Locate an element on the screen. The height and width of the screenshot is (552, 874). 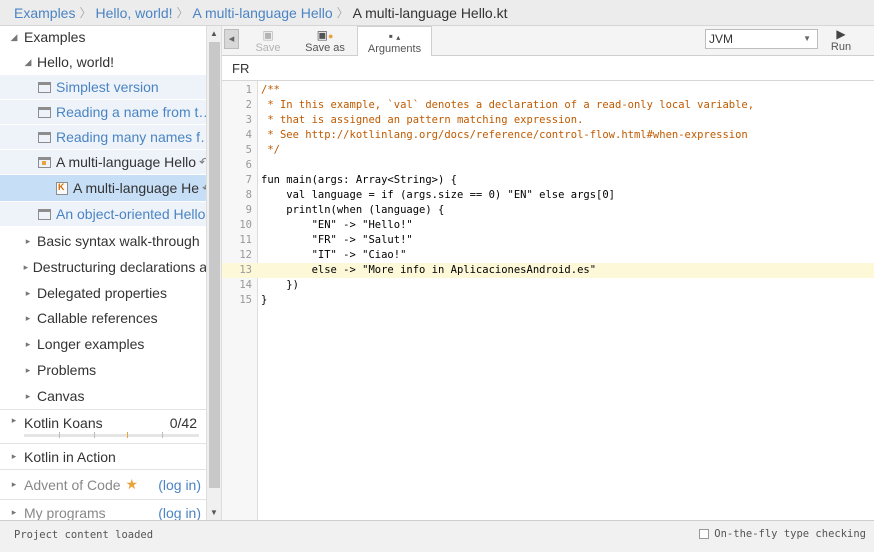
tree-item-multi-language-hello-kt: A multi-language He ↶ is located at coordinates (103, 188).